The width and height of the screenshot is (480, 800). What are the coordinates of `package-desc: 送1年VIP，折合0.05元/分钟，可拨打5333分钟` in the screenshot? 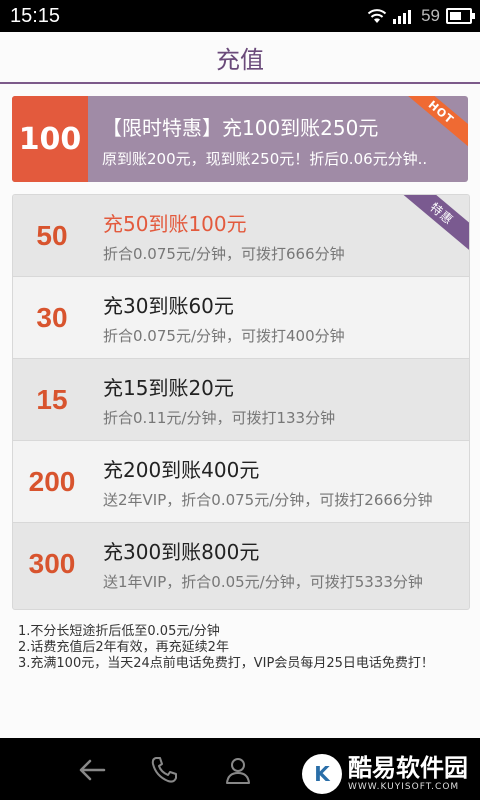 It's located at (263, 582).